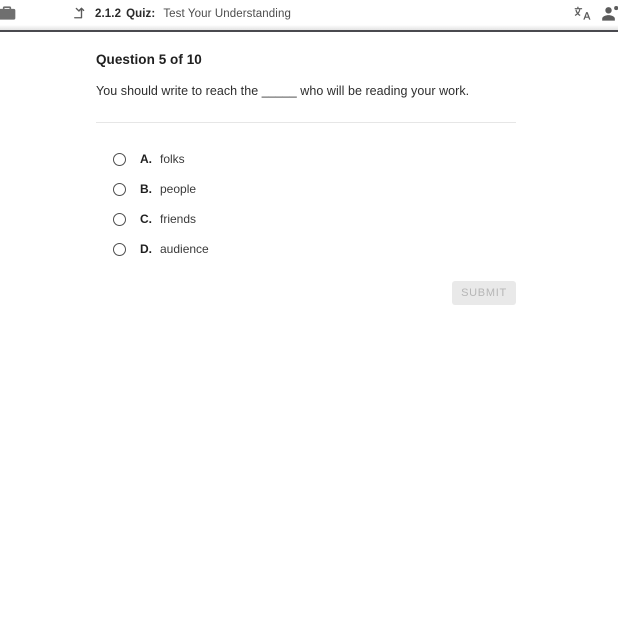  Describe the element at coordinates (484, 293) in the screenshot. I see `submit-button: SUBMIT` at that location.